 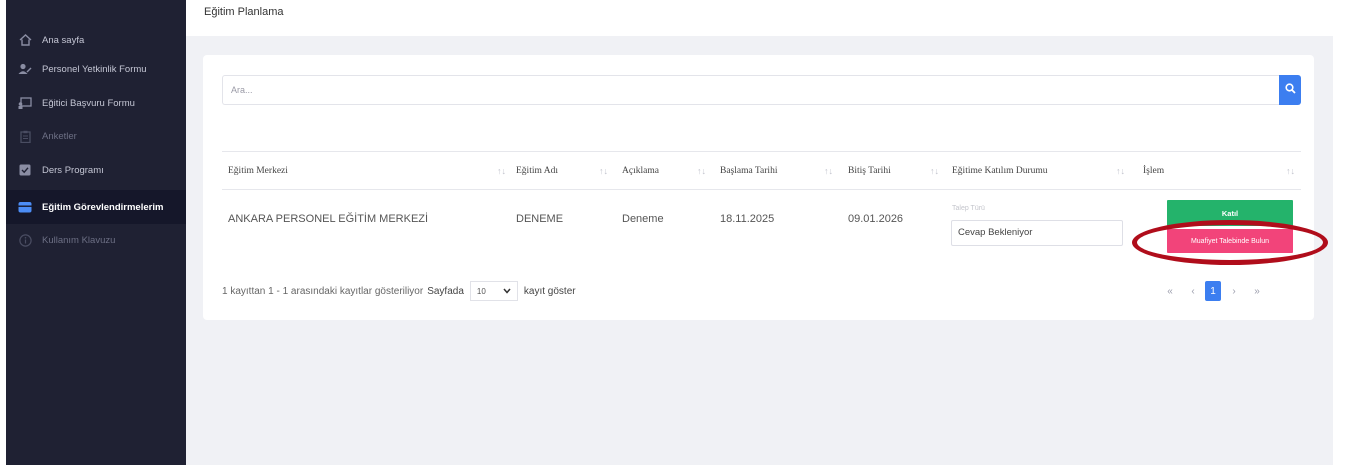 I want to click on window-edge, so click(x=1344, y=232).